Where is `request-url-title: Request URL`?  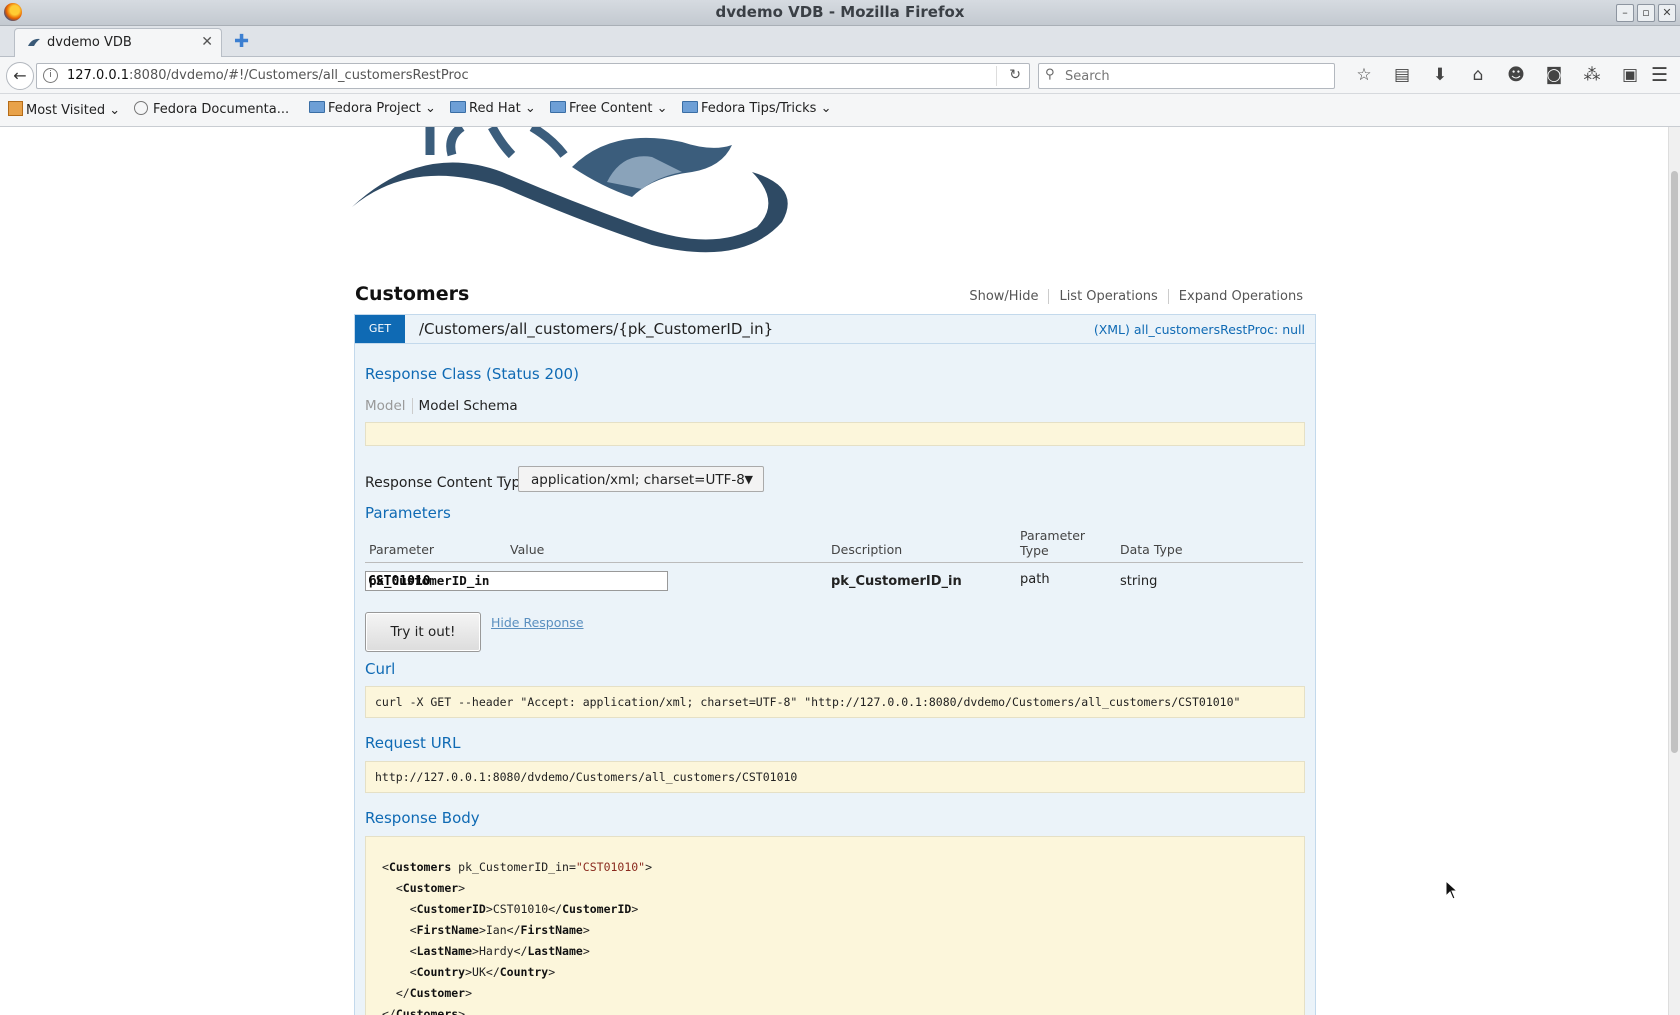 request-url-title: Request URL is located at coordinates (413, 743).